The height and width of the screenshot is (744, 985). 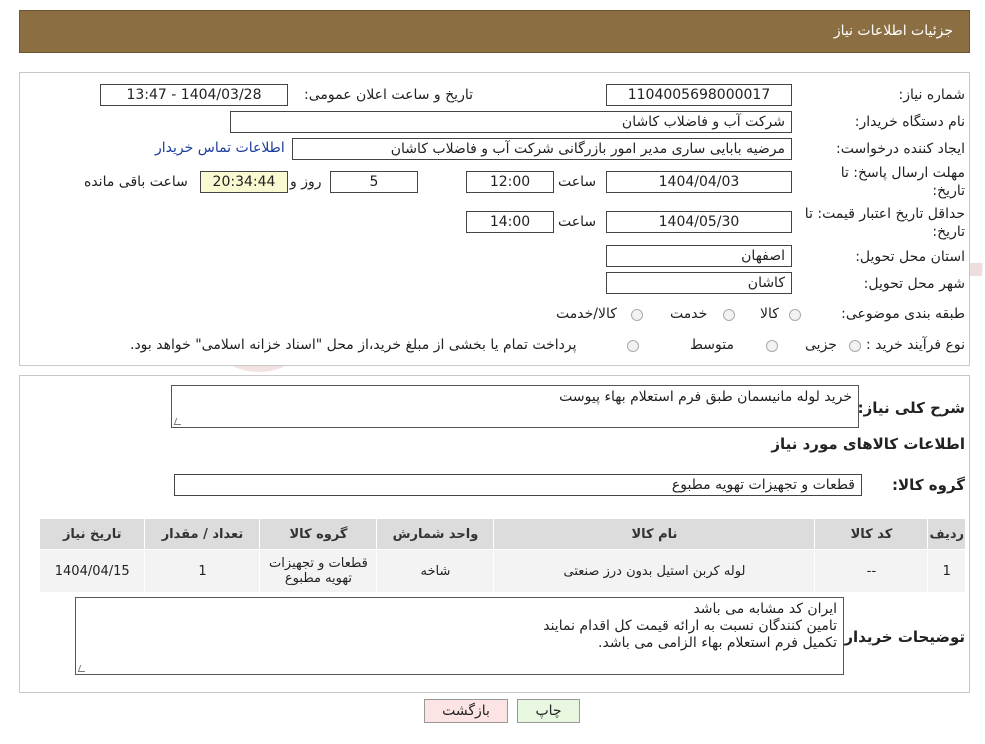 I want to click on category-goods-label: کالا, so click(x=769, y=314).